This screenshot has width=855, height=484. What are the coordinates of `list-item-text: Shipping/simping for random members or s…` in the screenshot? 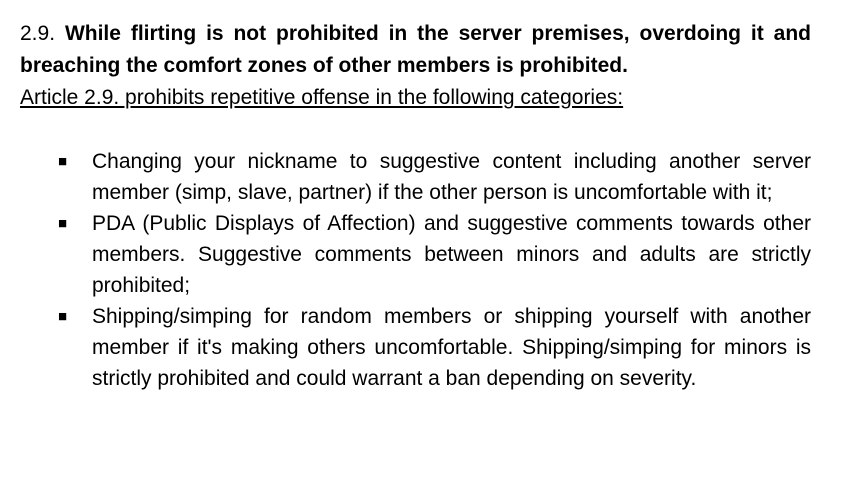 It's located at (451, 347).